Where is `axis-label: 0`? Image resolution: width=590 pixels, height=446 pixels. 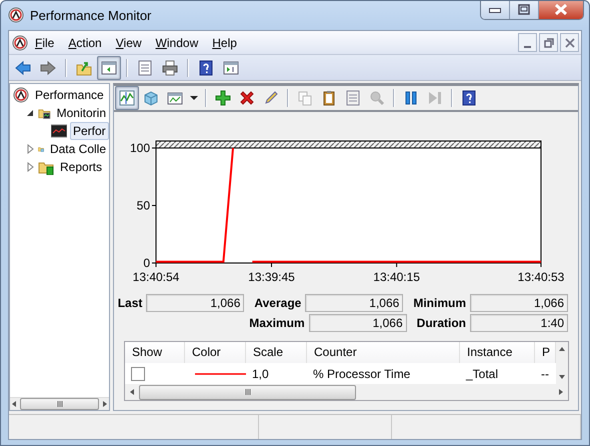 axis-label: 0 is located at coordinates (146, 263).